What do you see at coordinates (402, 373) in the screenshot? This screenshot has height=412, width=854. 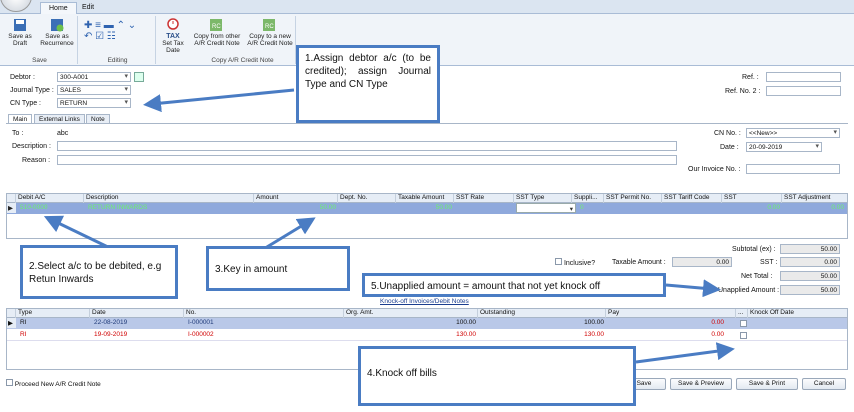 I see `callout-4-text: 4.Knock off bills` at bounding box center [402, 373].